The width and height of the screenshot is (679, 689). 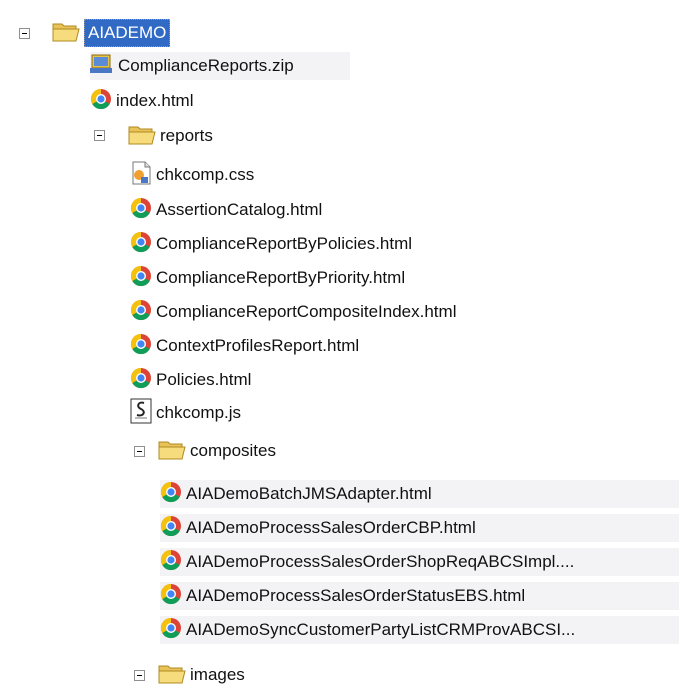 I want to click on collapse-toggle-aiademo, so click(x=24, y=33).